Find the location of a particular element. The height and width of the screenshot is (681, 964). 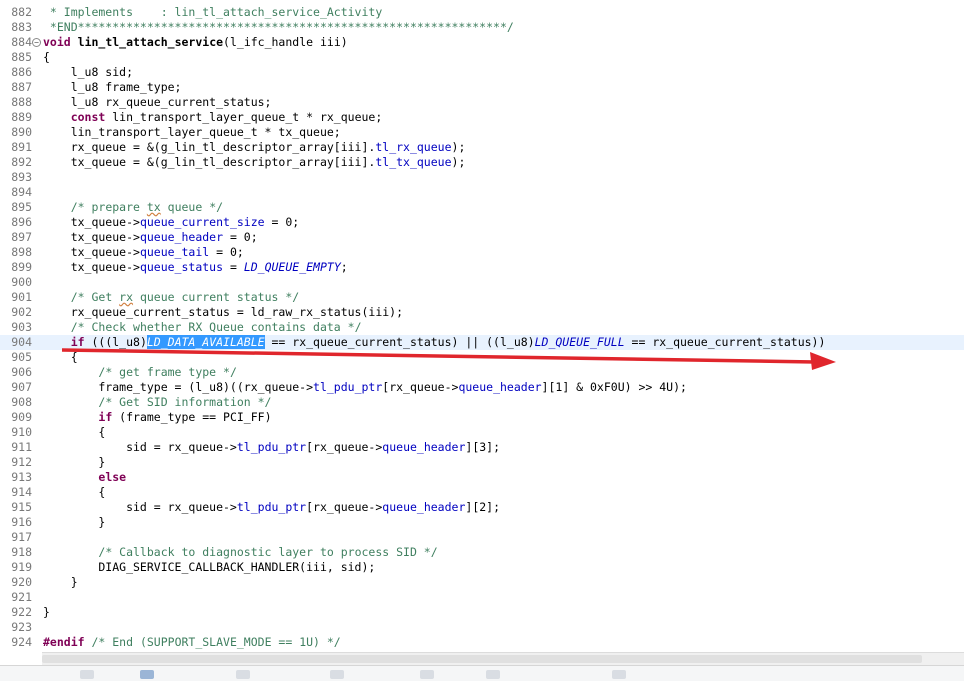

code-line: 886 l_u8 sid; is located at coordinates (482, 72).